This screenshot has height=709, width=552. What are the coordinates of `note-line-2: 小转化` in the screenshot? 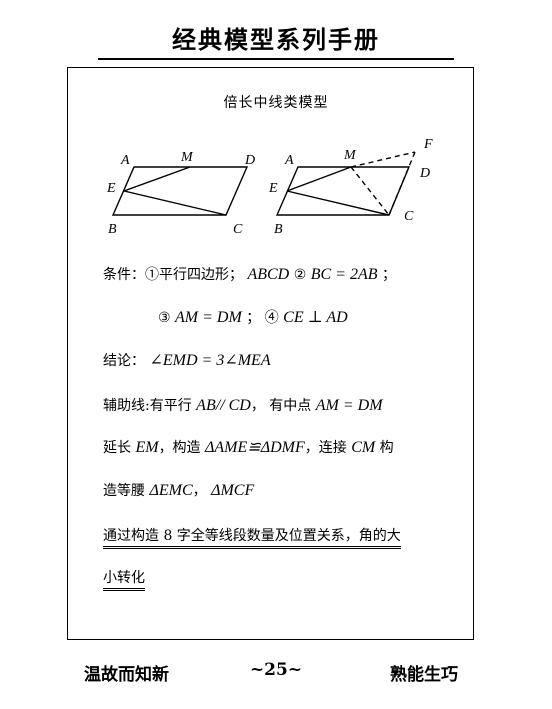 It's located at (124, 579).